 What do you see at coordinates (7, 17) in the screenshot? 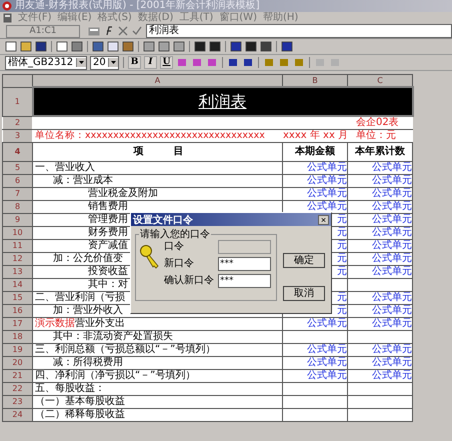
I see `document-icon` at bounding box center [7, 17].